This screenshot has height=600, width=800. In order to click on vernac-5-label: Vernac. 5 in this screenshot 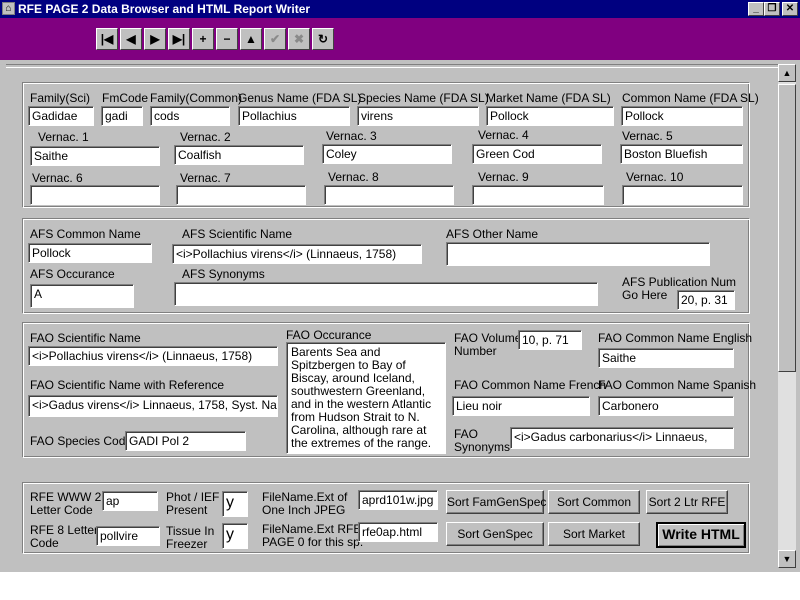, I will do `click(647, 136)`.